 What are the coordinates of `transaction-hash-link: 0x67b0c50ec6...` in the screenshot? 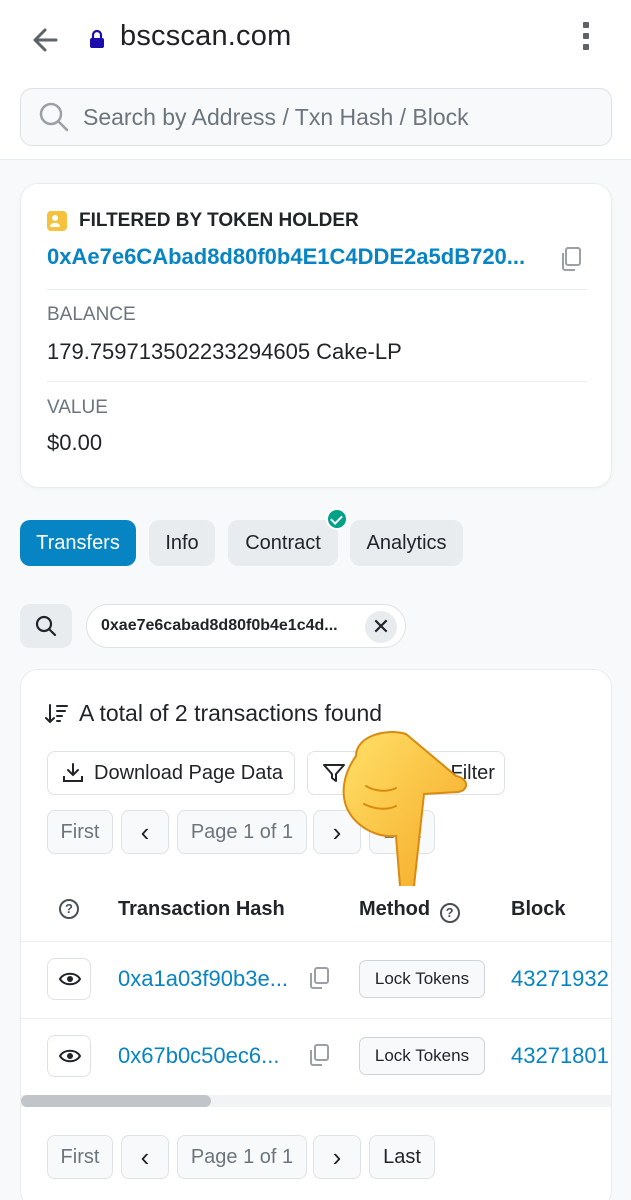 It's located at (209, 1056).